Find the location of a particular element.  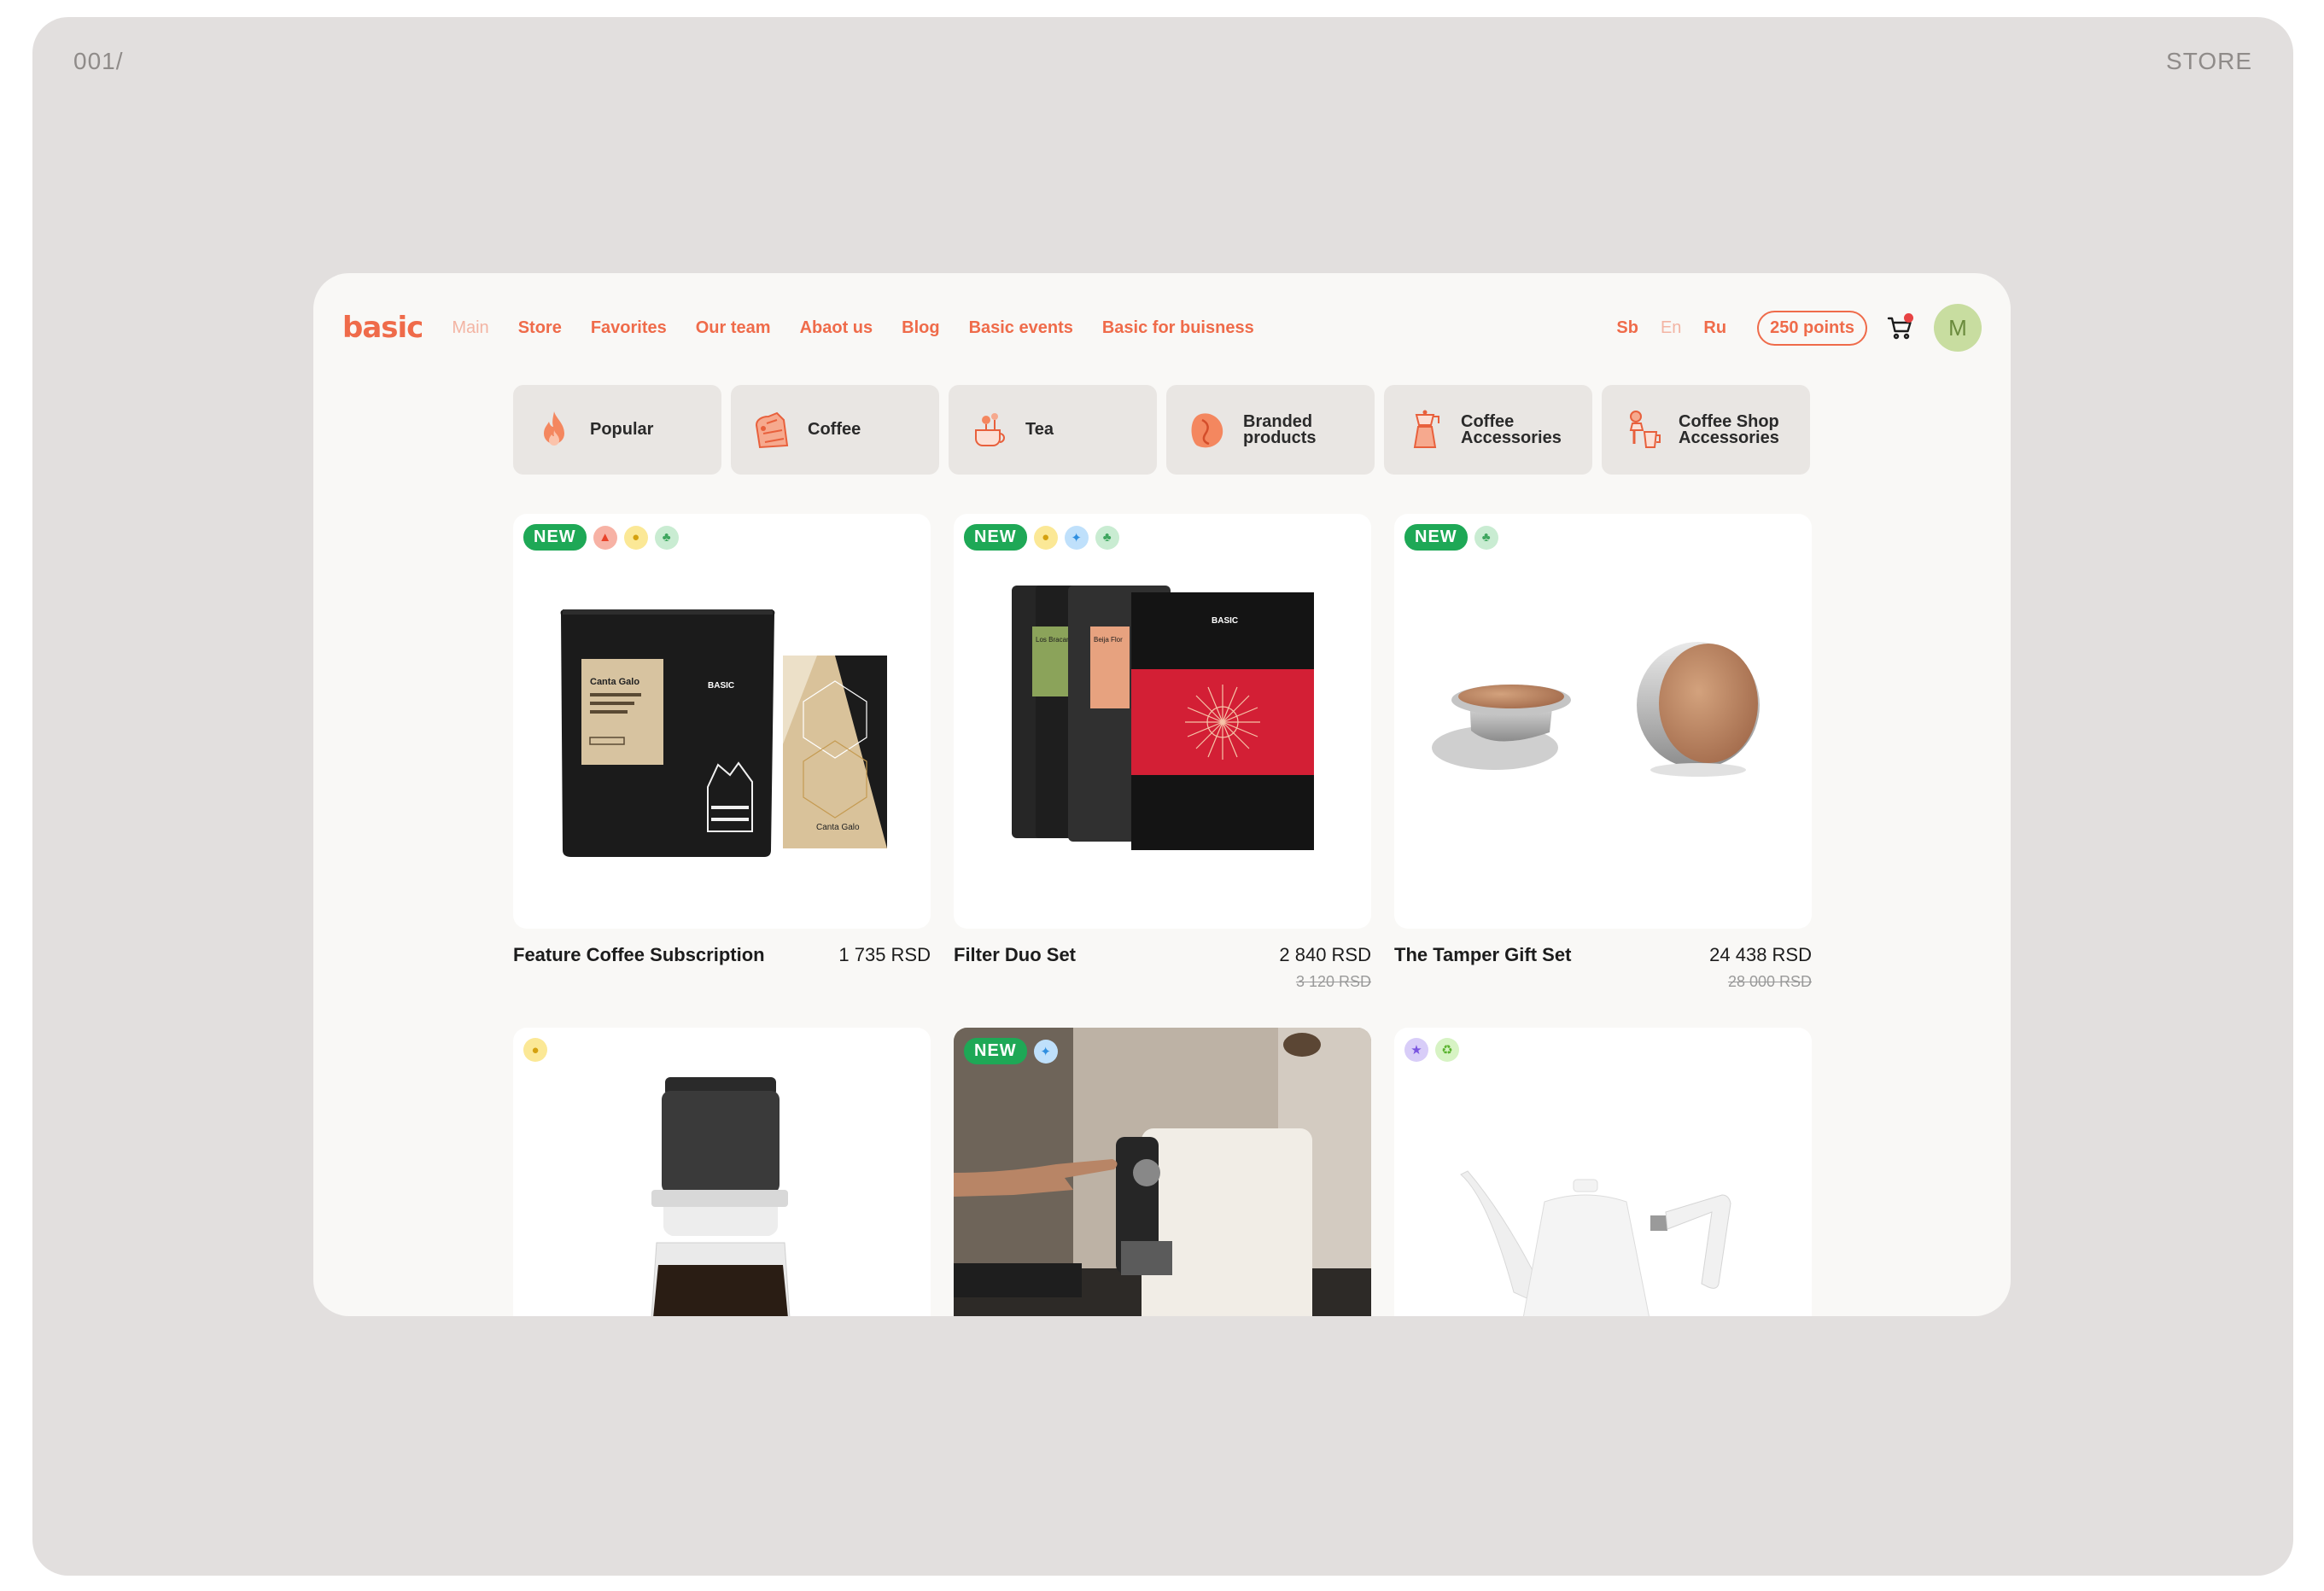

badge-row: ● is located at coordinates (535, 1050).